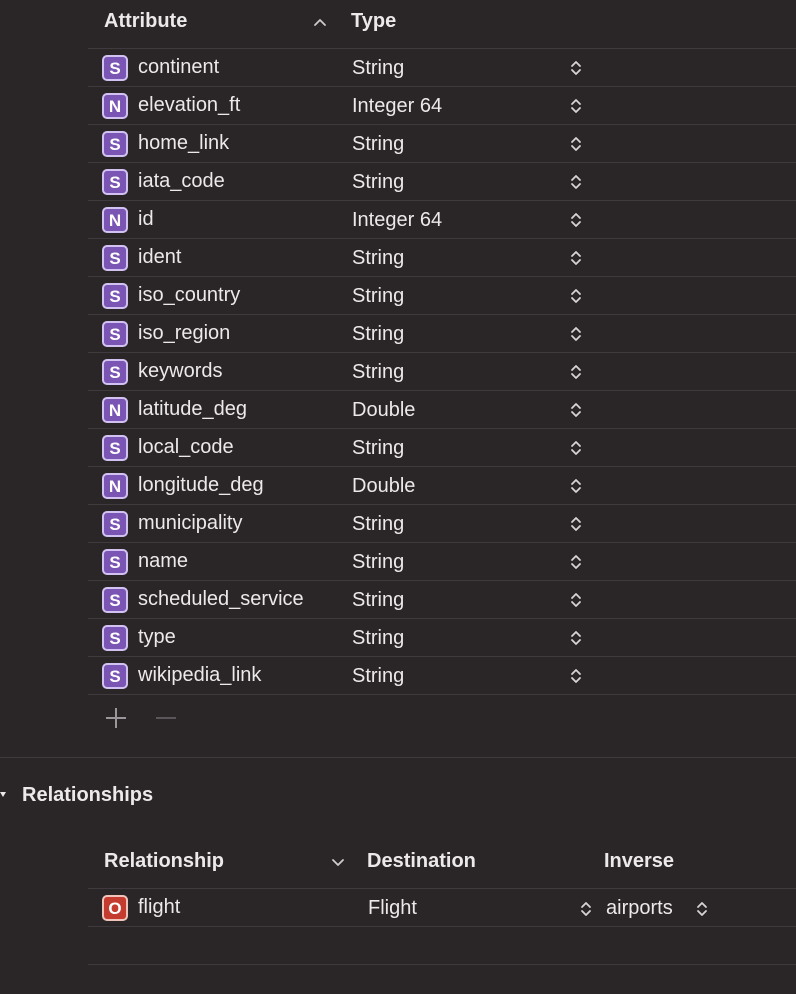 This screenshot has width=796, height=994. What do you see at coordinates (115, 908) in the screenshot?
I see `to-one-relationship-icon: O` at bounding box center [115, 908].